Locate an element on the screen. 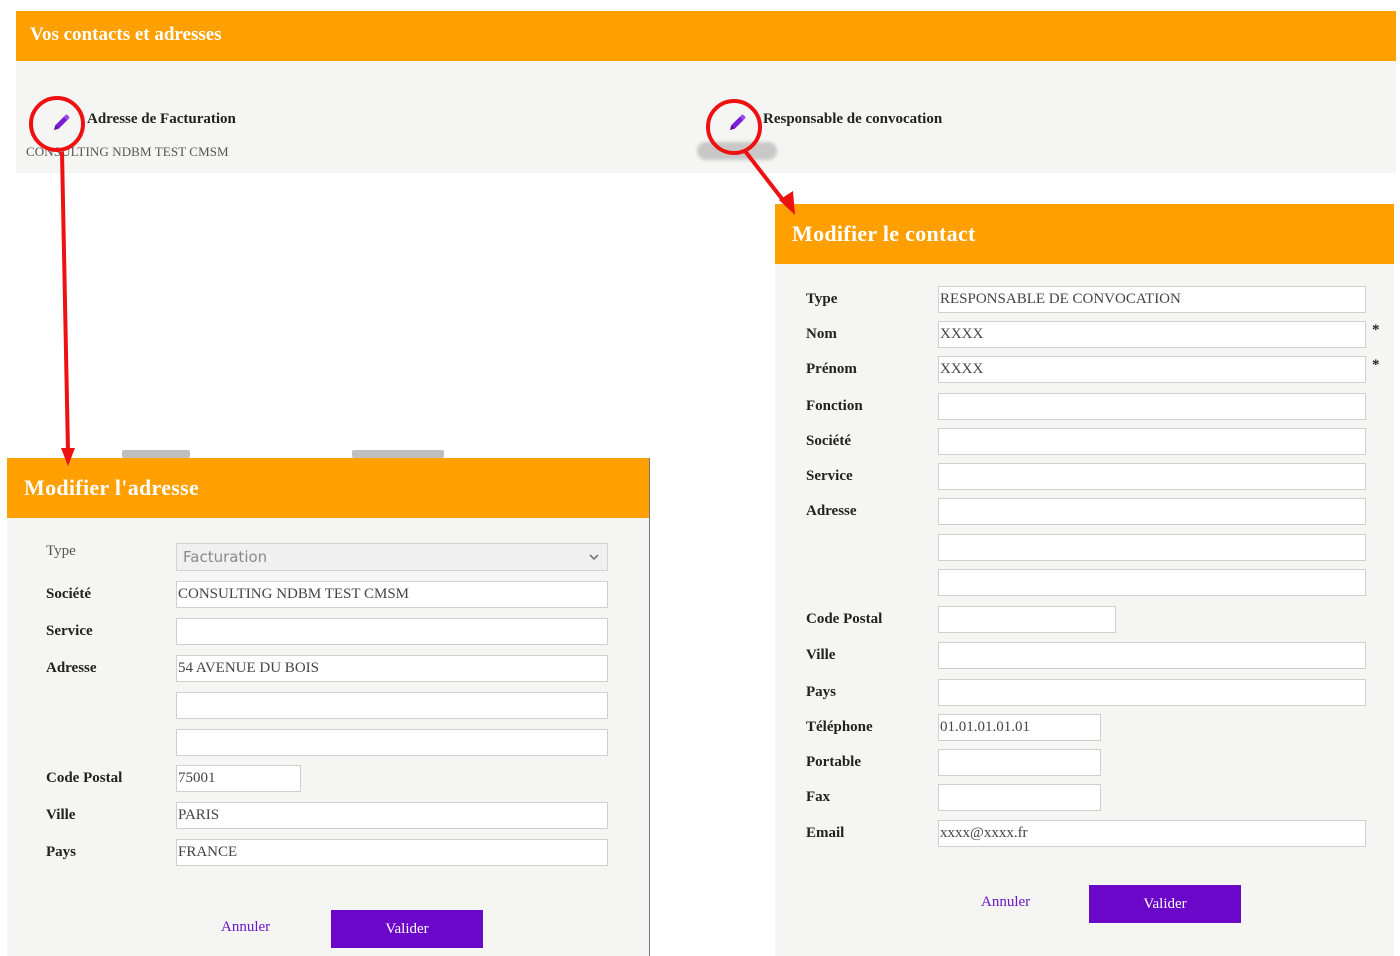 The image size is (1400, 956). address-line1-input is located at coordinates (392, 668).